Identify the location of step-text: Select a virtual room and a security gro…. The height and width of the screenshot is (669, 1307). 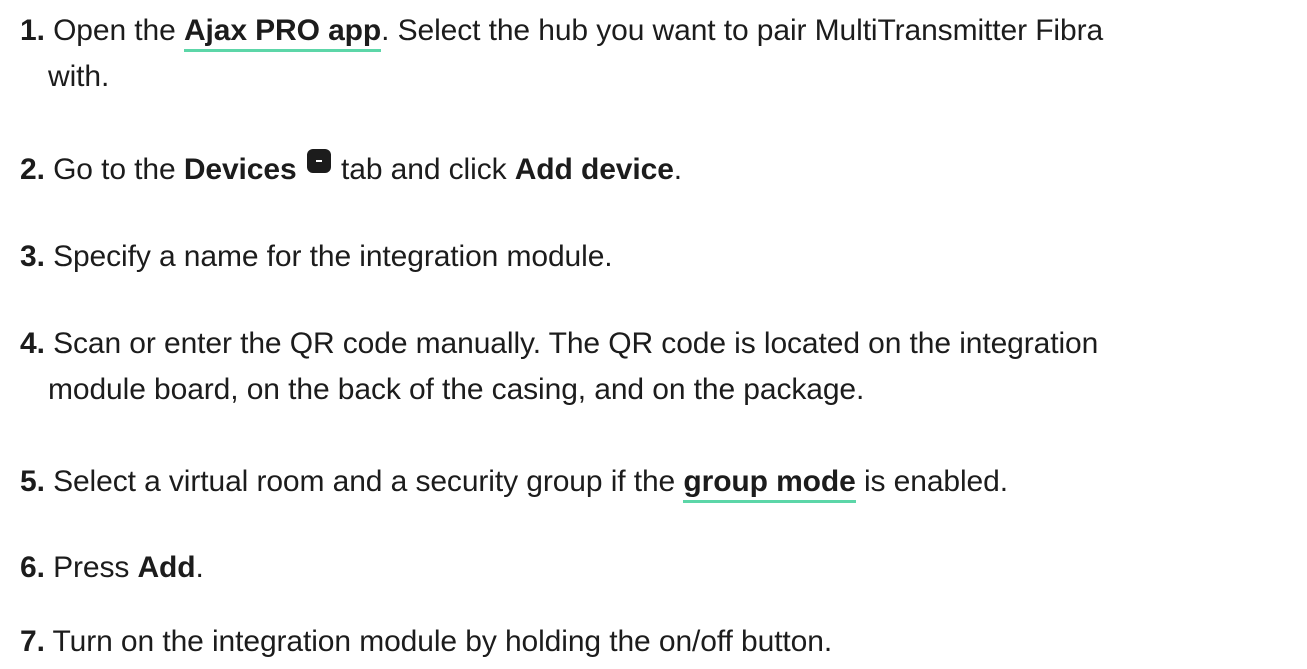
(364, 481).